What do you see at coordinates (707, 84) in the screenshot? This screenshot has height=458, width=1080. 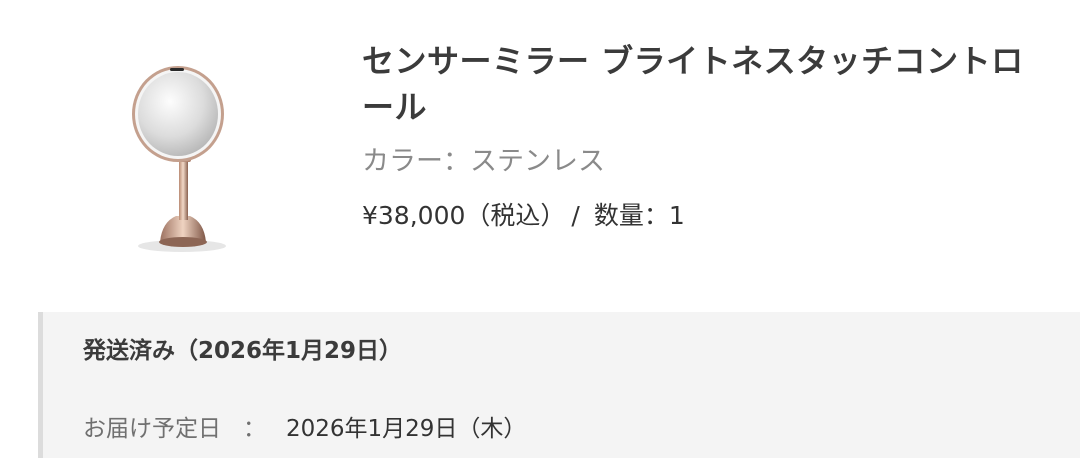 I see `product-title: センサーミラー ブライトネスタッチコントロール` at bounding box center [707, 84].